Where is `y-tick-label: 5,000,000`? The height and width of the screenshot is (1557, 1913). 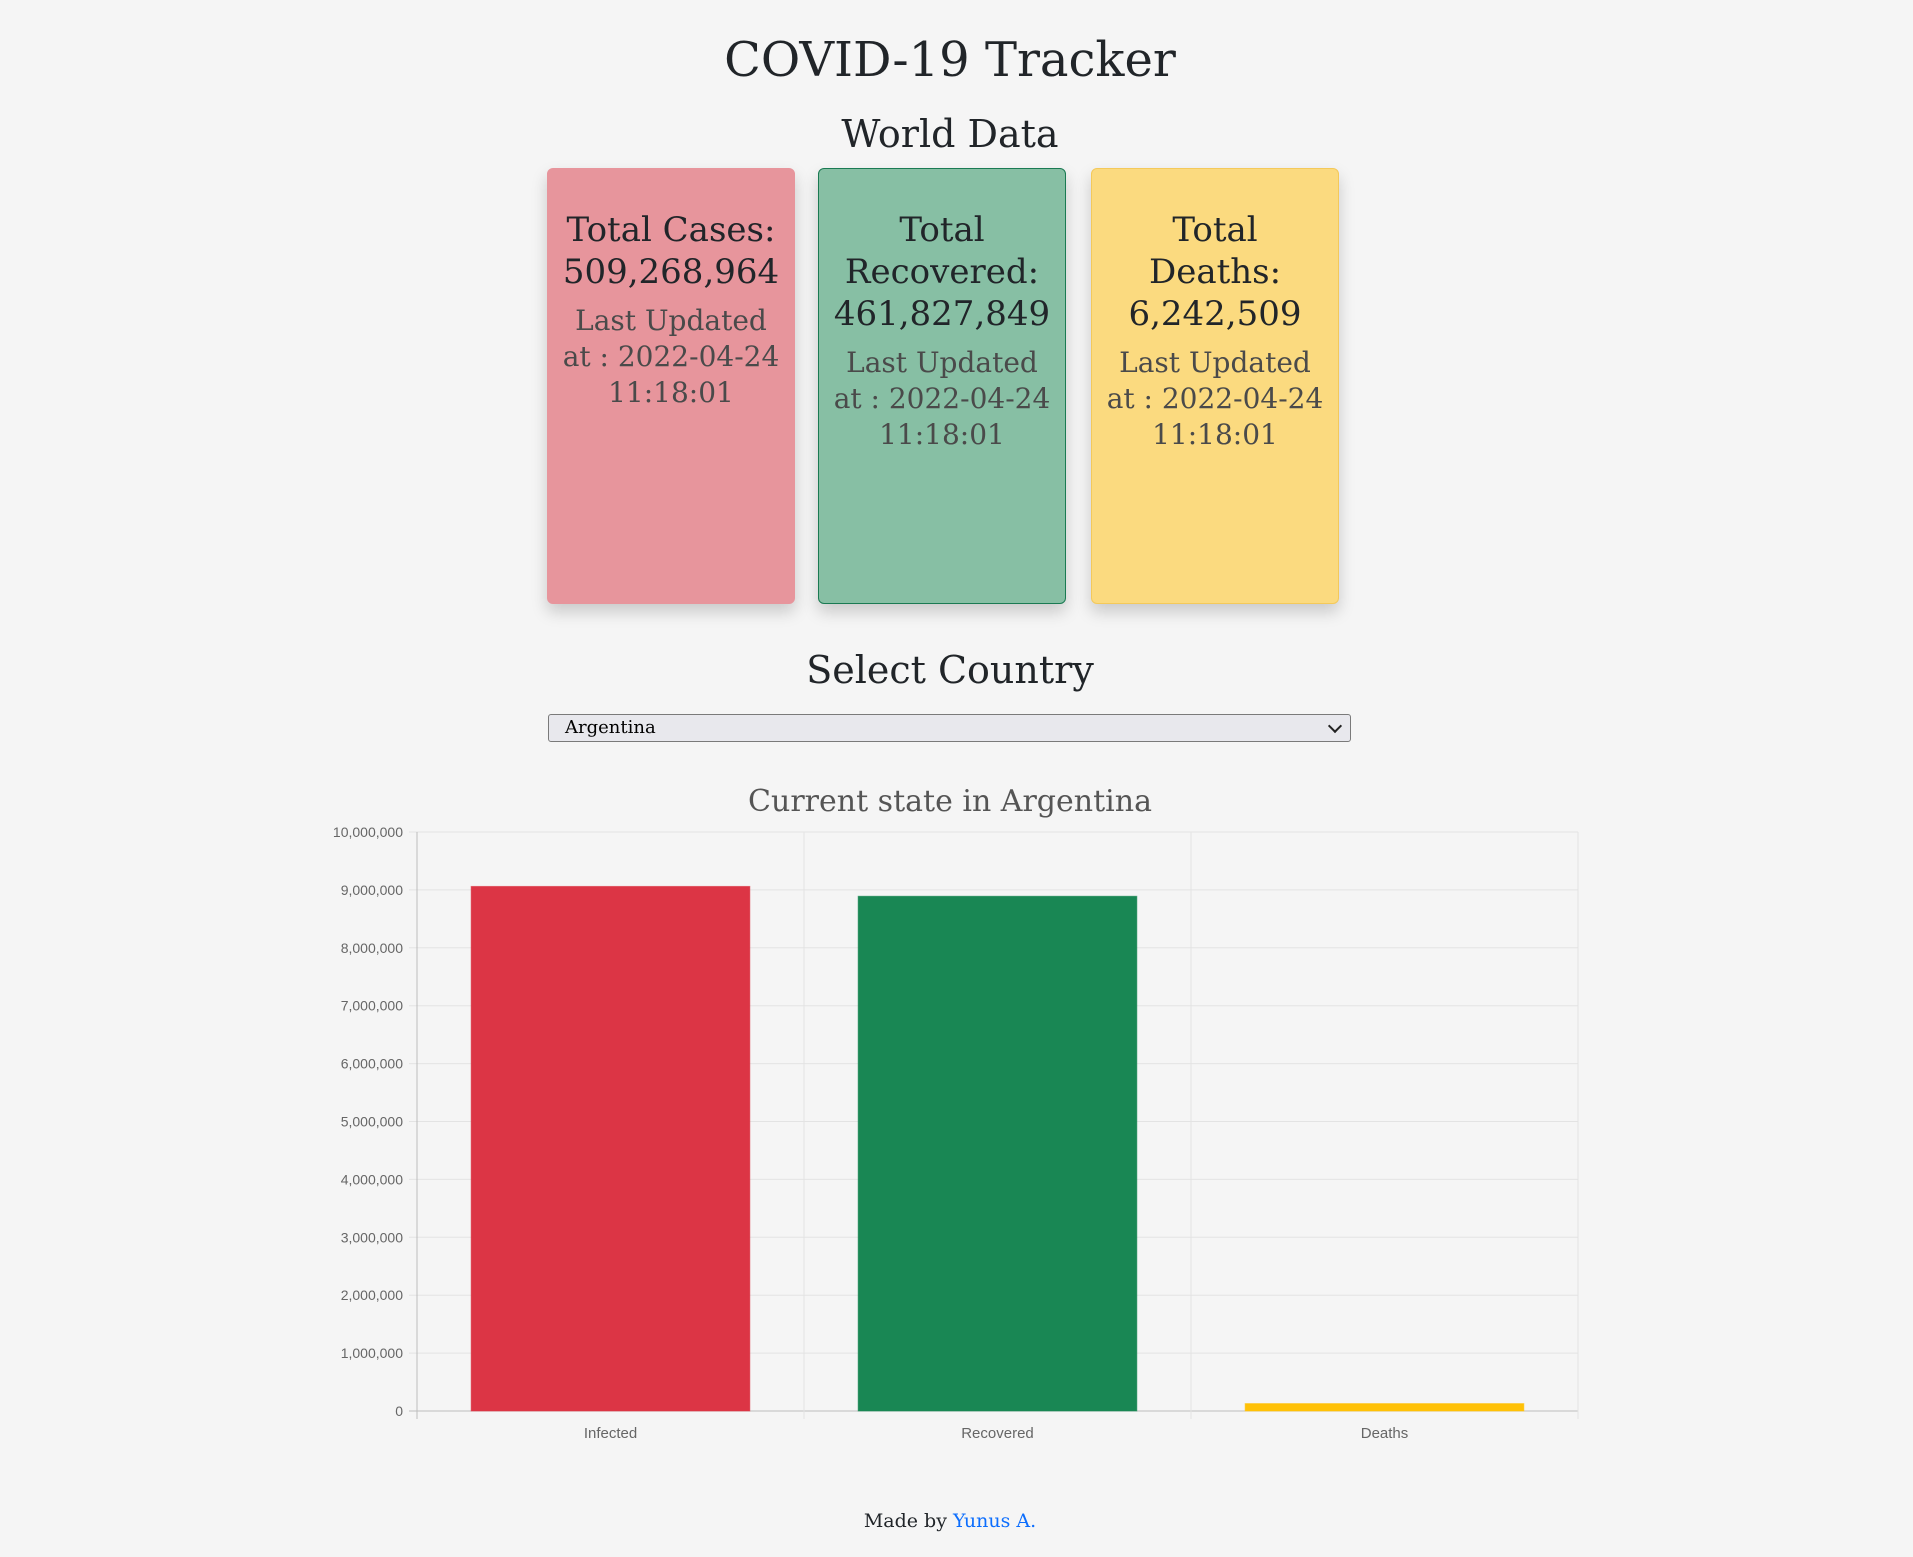 y-tick-label: 5,000,000 is located at coordinates (372, 1122).